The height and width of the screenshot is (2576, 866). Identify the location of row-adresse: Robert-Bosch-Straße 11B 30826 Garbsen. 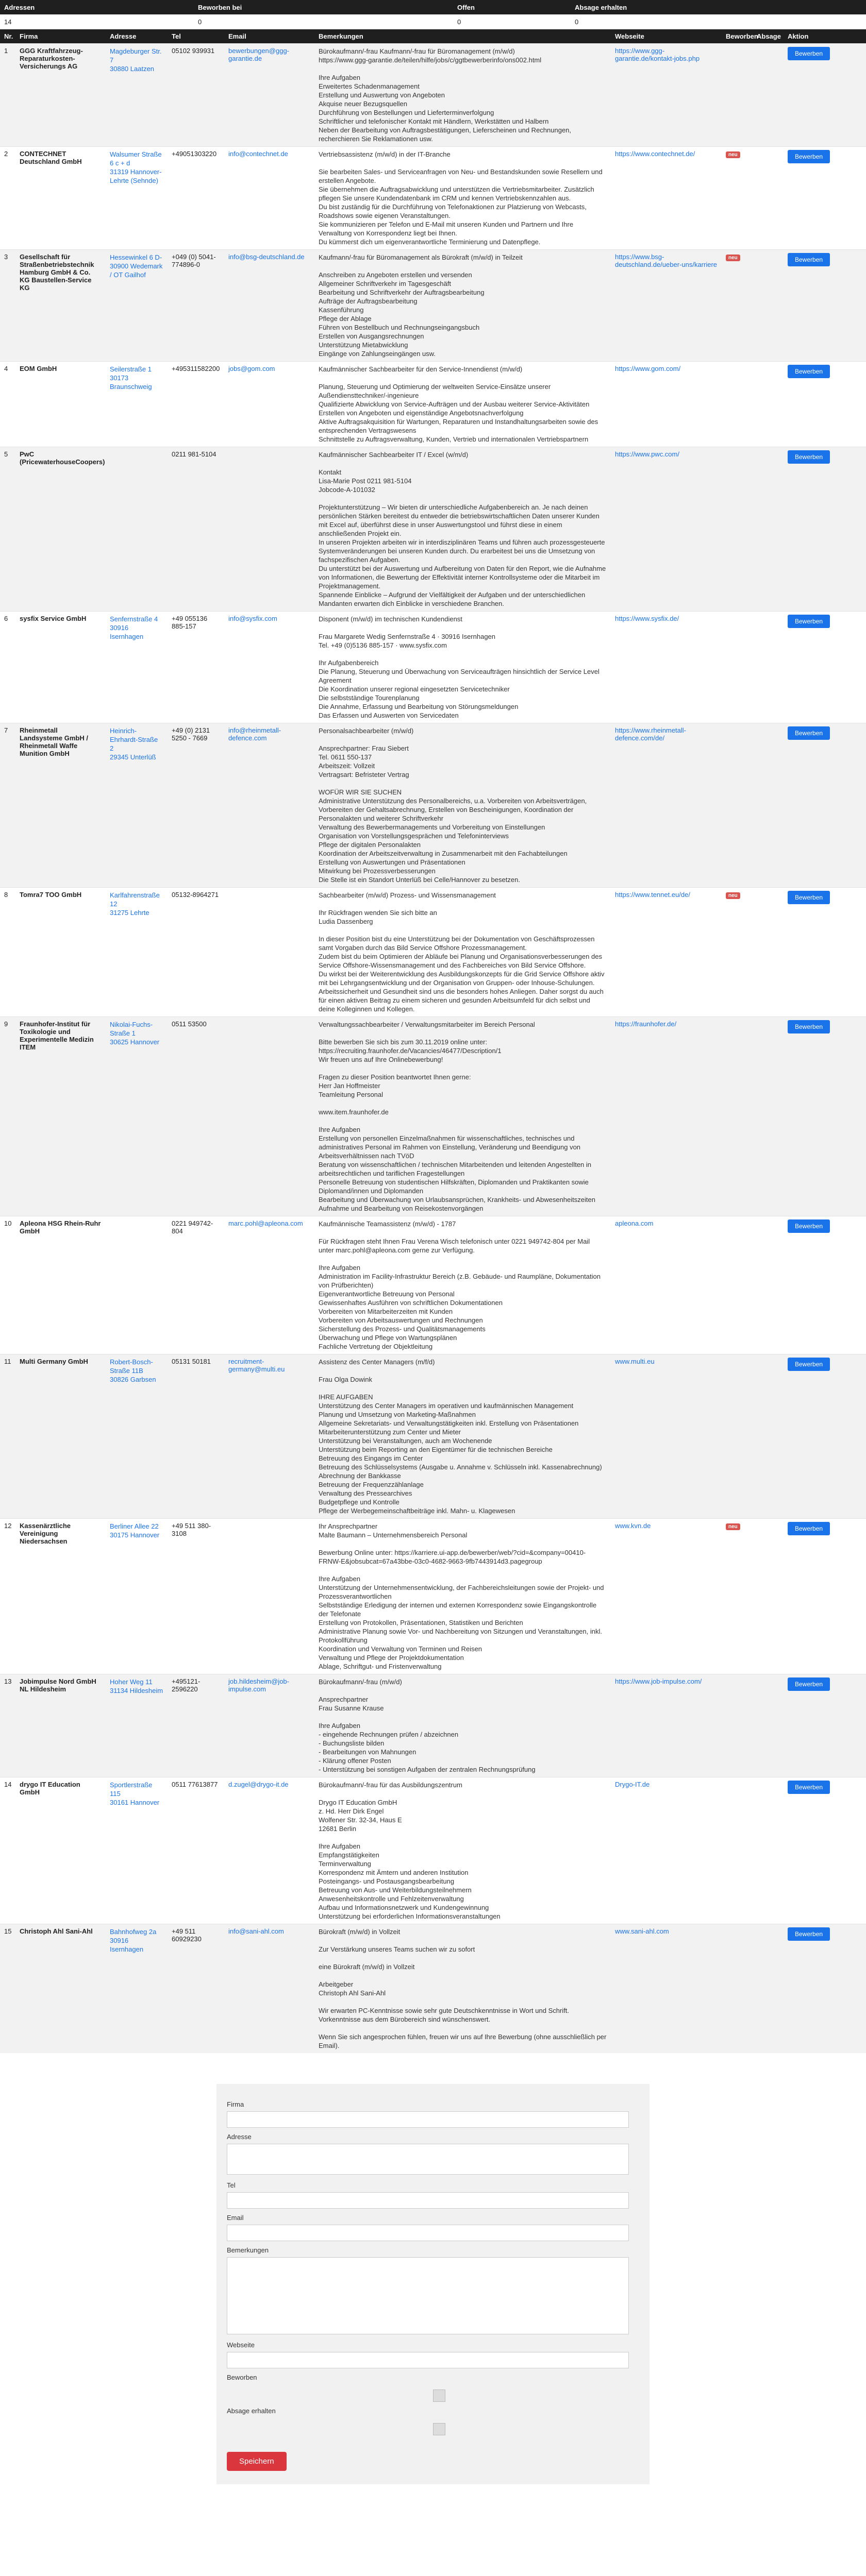
(137, 1436).